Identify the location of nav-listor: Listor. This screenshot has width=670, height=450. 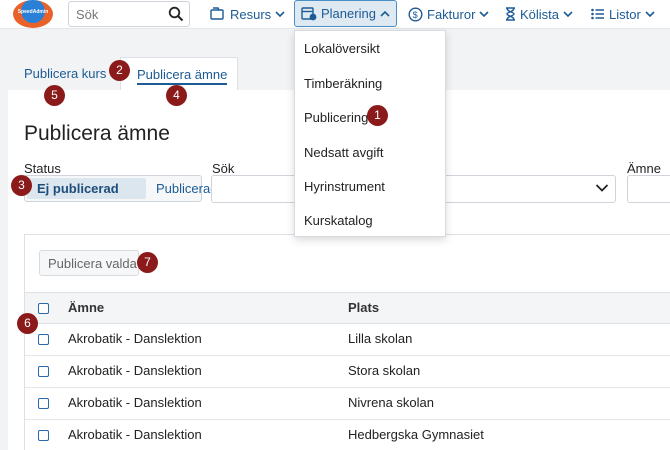
(623, 14).